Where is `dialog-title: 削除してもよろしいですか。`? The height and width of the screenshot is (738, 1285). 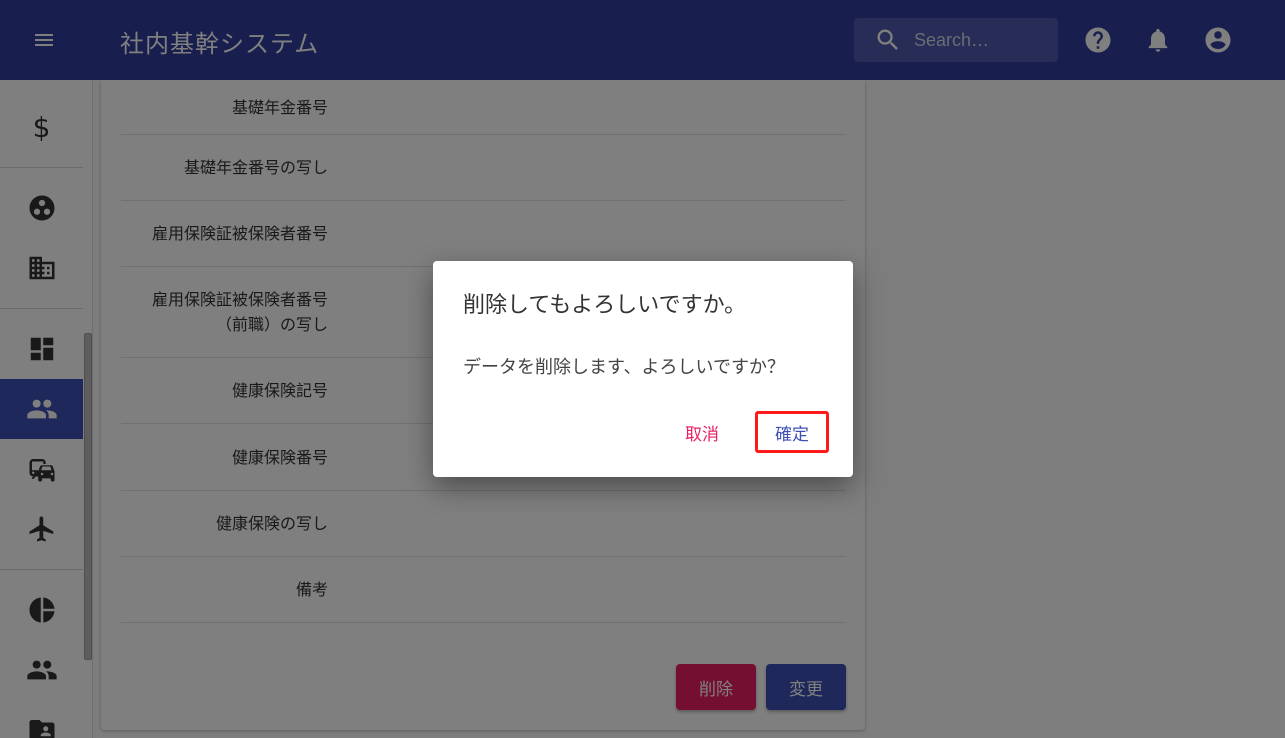
dialog-title: 削除してもよろしいですか。 is located at coordinates (605, 305).